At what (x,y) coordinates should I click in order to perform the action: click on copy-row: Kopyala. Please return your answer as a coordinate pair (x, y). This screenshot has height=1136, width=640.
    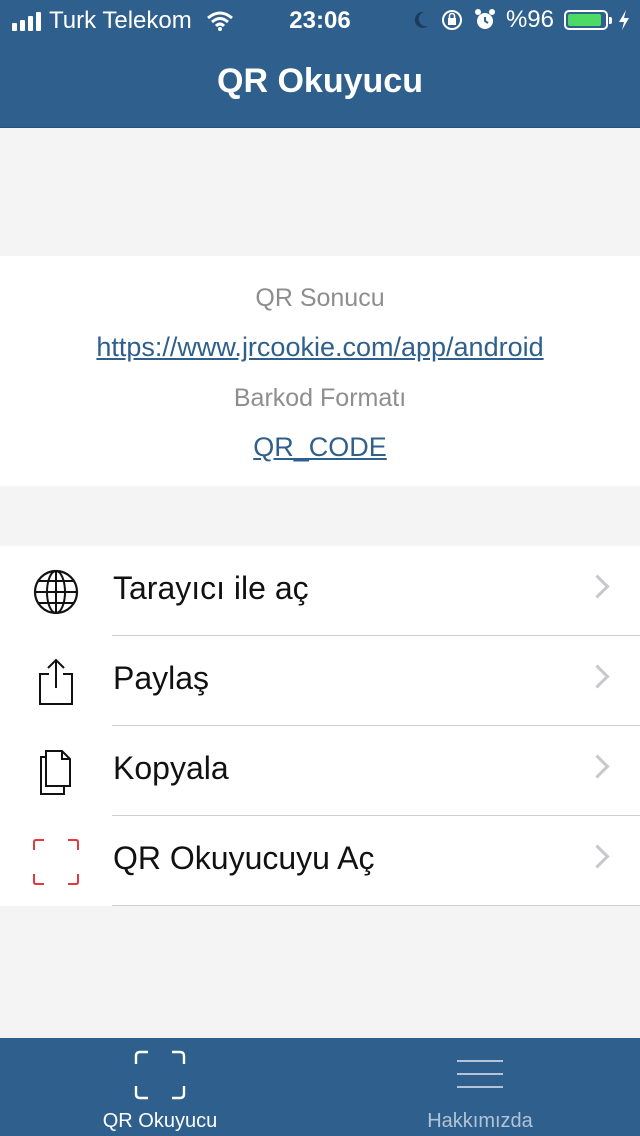
    Looking at the image, I should click on (320, 771).